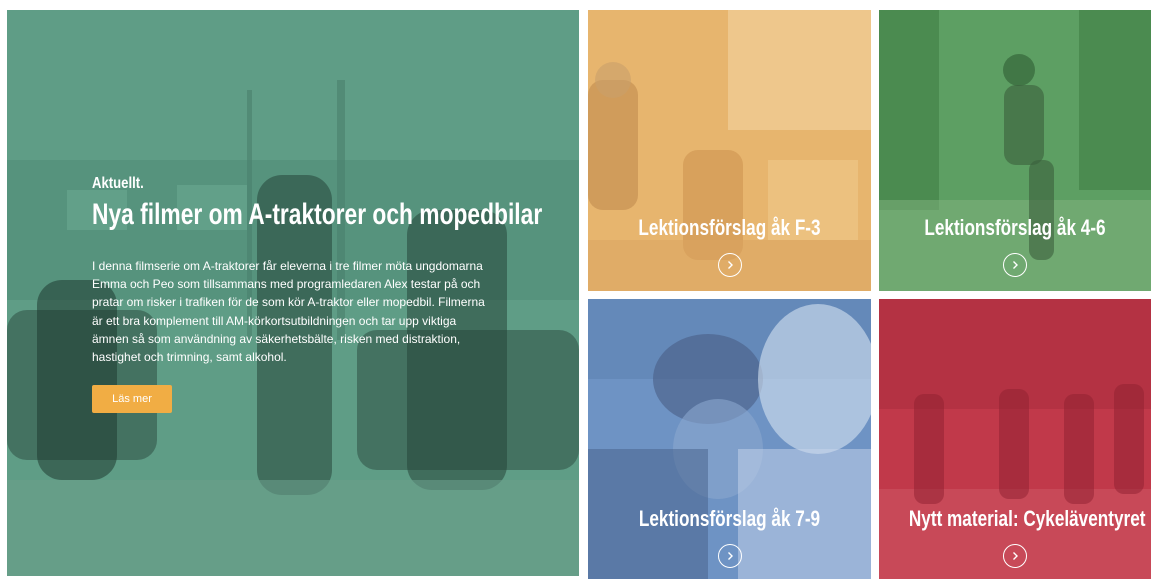  Describe the element at coordinates (317, 214) in the screenshot. I see `hero-title: Nya filmer om A-traktorer och mopedbilar` at that location.